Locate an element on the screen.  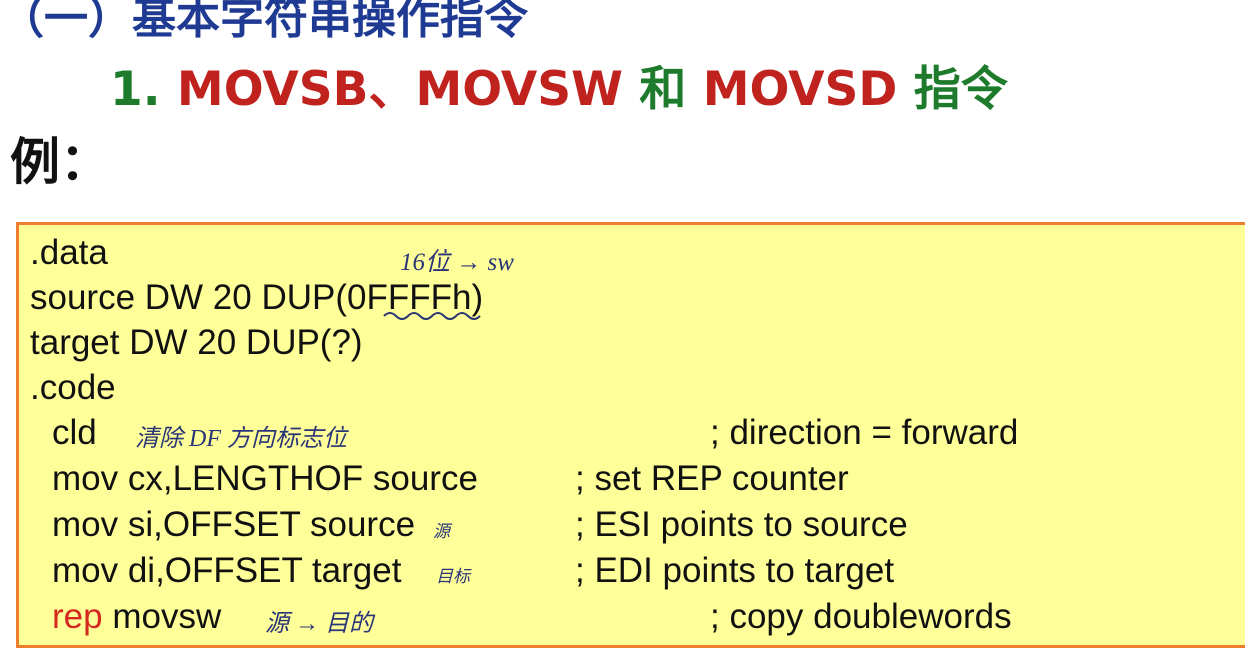
subtitle-number: 1. is located at coordinates (143, 89).